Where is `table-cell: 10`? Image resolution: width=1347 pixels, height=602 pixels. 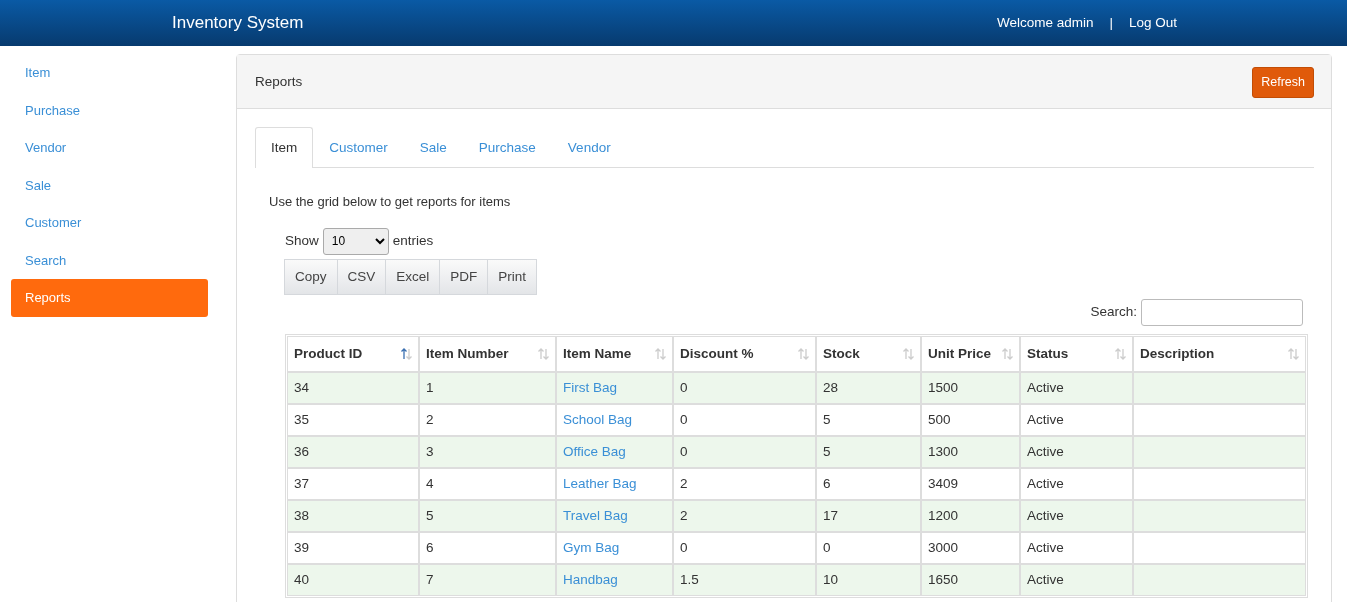
table-cell: 10 is located at coordinates (868, 580).